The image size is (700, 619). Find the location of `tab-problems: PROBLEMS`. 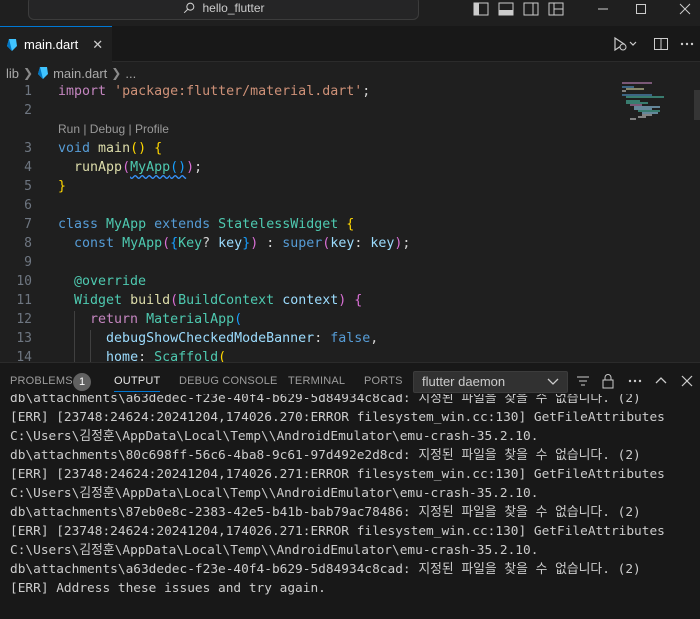

tab-problems: PROBLEMS is located at coordinates (41, 380).